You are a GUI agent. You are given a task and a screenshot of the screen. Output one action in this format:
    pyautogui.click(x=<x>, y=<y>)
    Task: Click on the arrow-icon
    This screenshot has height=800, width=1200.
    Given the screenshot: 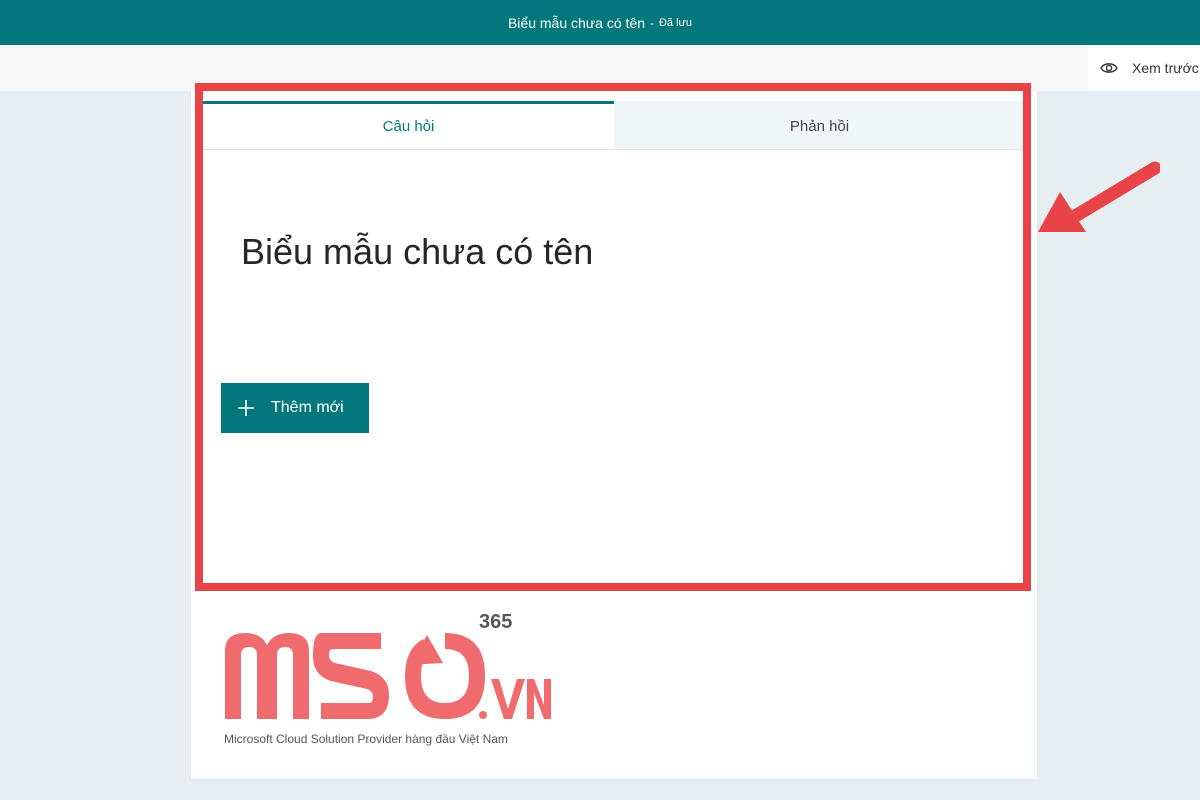 What is the action you would take?
    pyautogui.click(x=1096, y=200)
    